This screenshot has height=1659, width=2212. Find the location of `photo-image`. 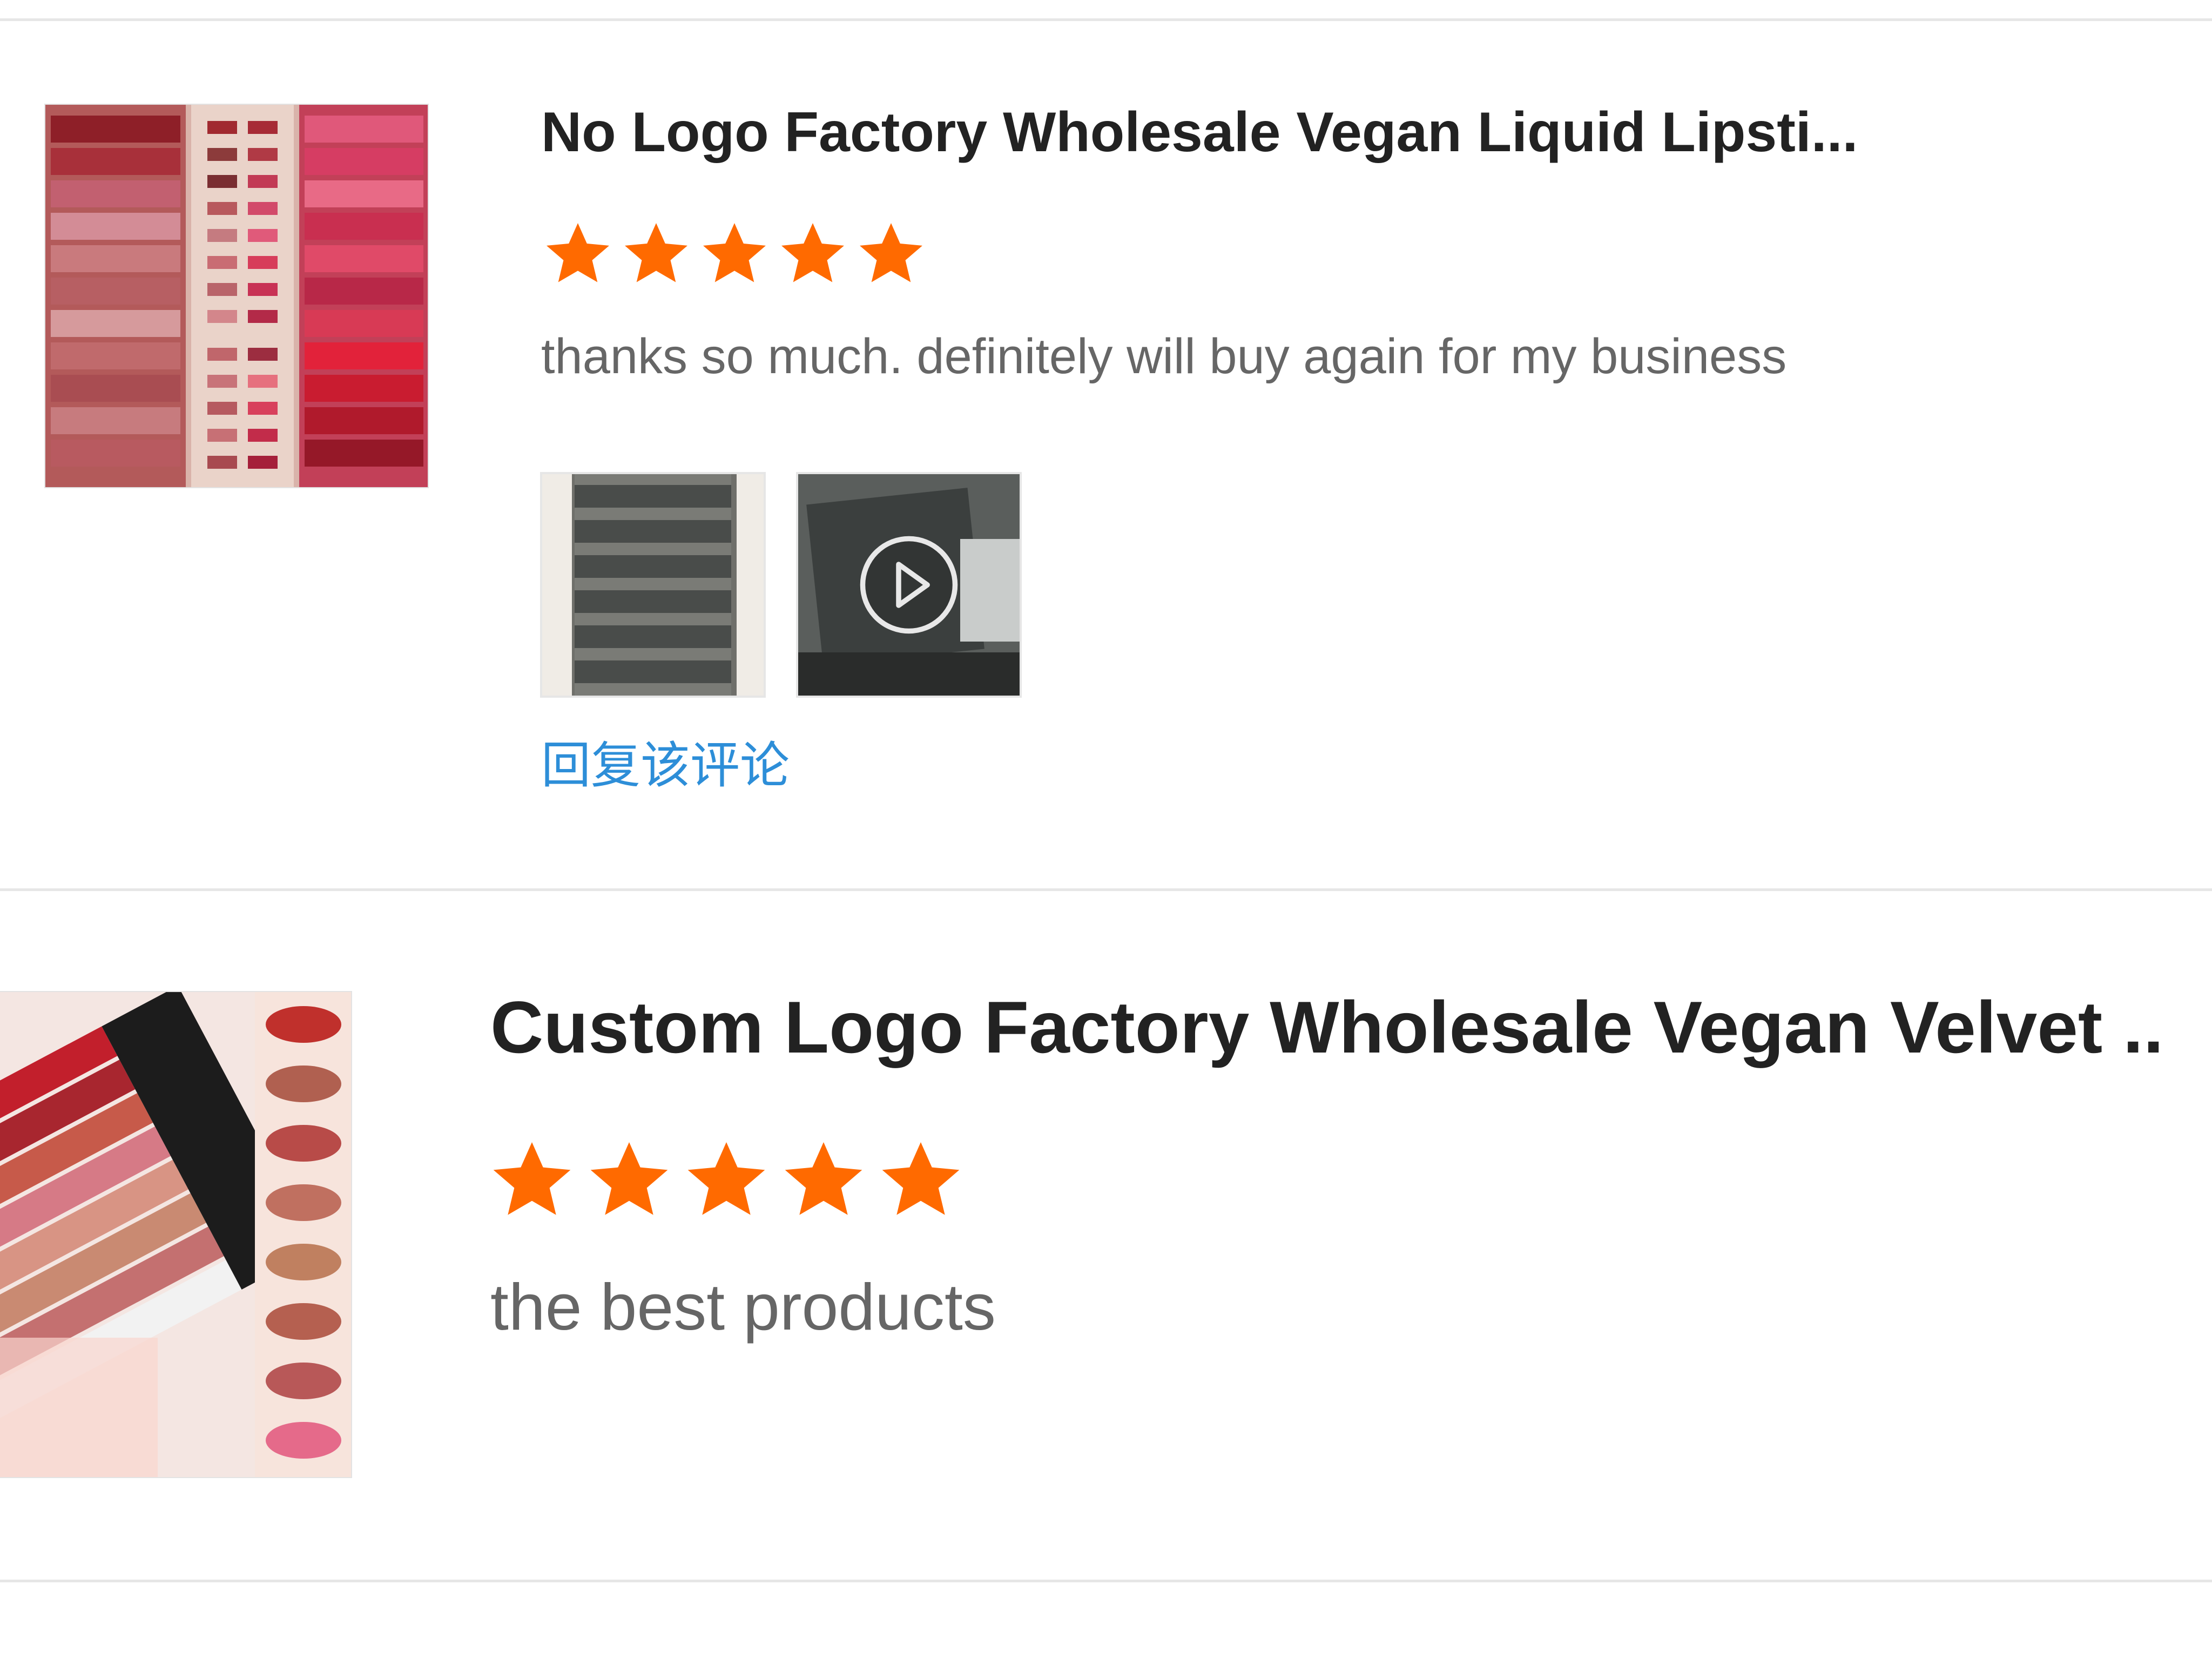

photo-image is located at coordinates (653, 585).